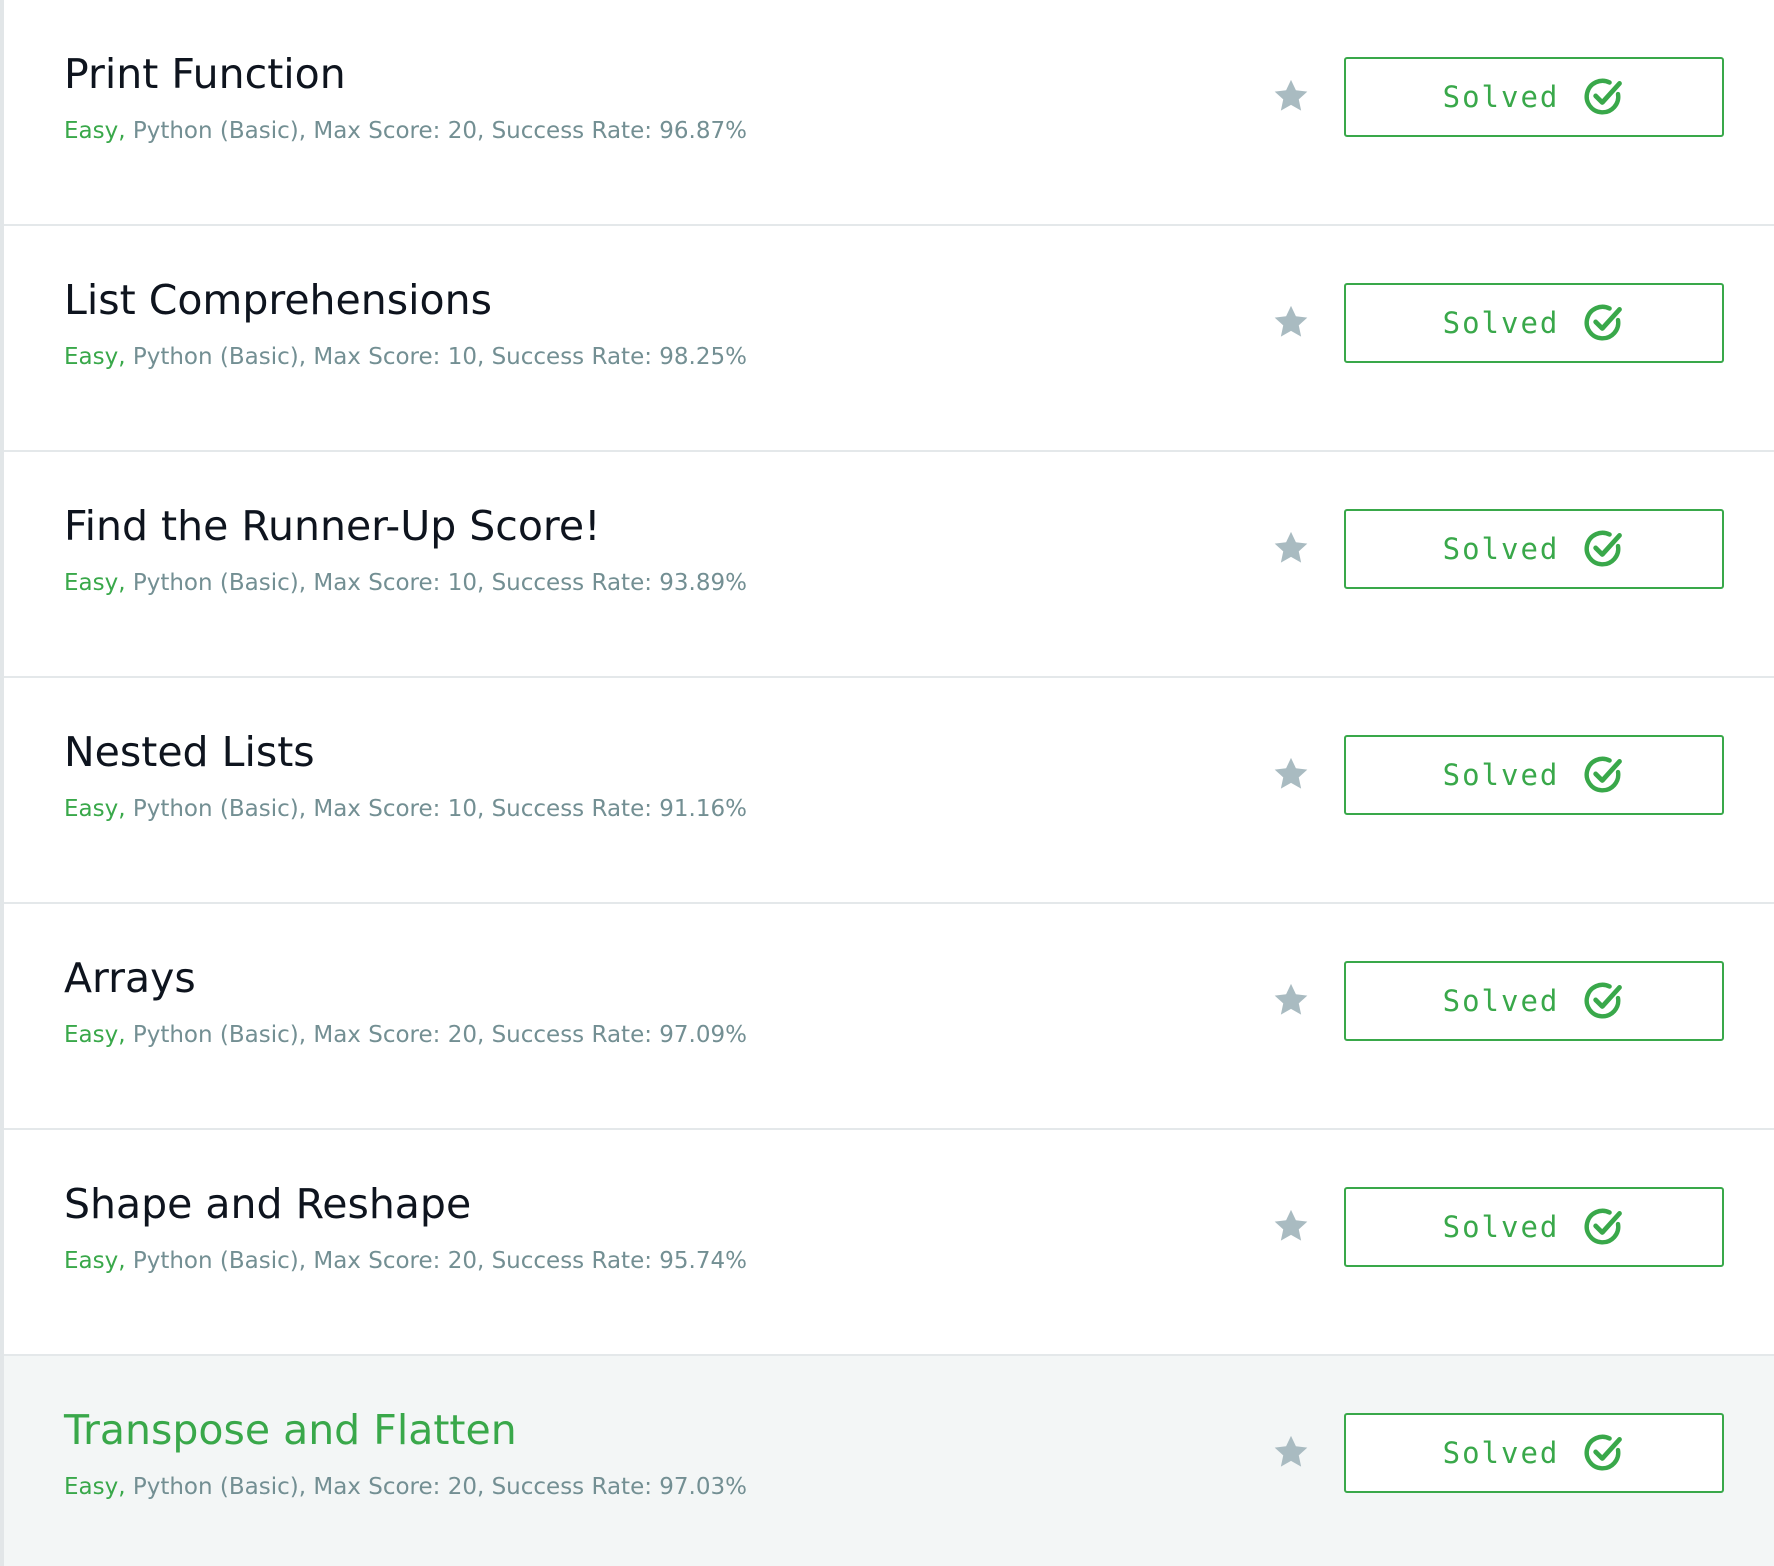 Image resolution: width=1774 pixels, height=1566 pixels. Describe the element at coordinates (332, 526) in the screenshot. I see `challenge-title: Find the Runner-Up Score!` at that location.